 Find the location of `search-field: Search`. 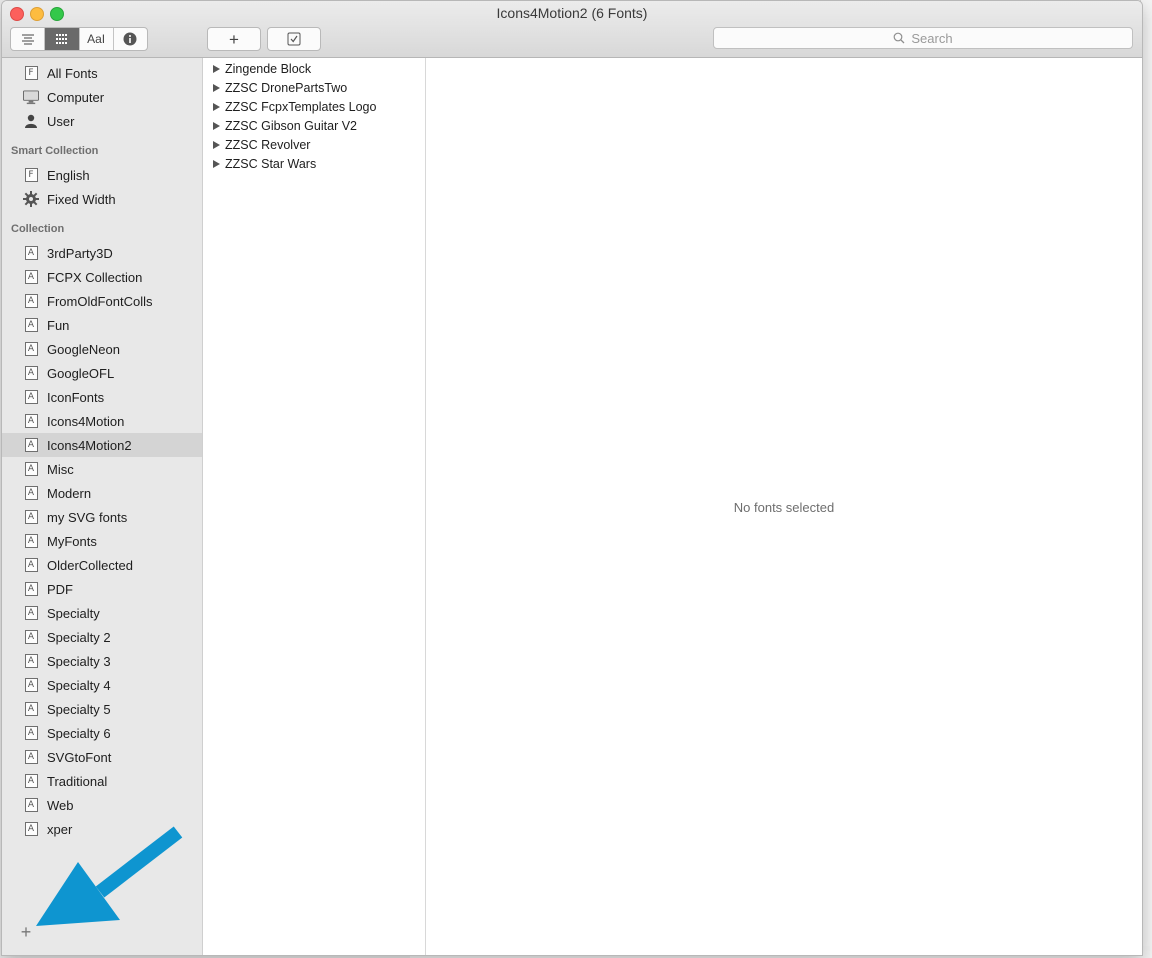

search-field: Search is located at coordinates (923, 38).